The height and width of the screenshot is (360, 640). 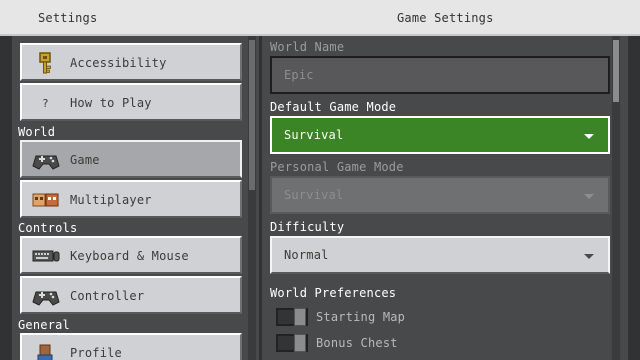 What do you see at coordinates (48, 228) in the screenshot?
I see `section-label-controls: Controls` at bounding box center [48, 228].